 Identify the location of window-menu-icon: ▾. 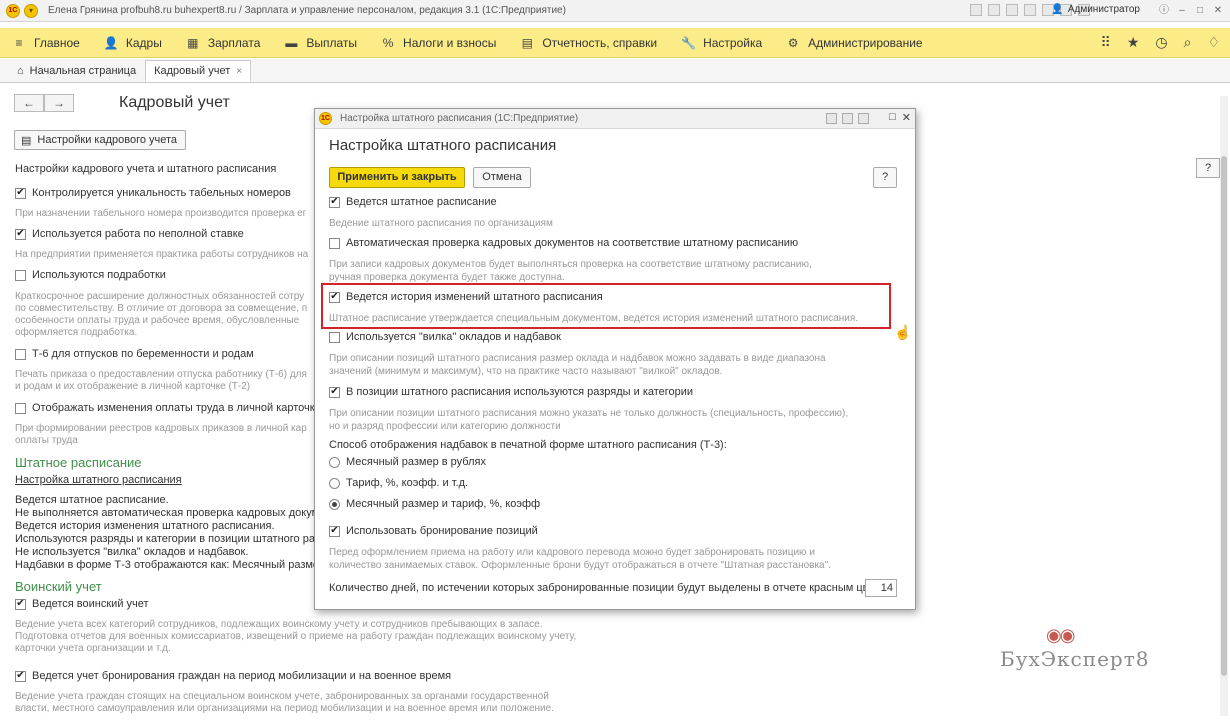
(31, 10).